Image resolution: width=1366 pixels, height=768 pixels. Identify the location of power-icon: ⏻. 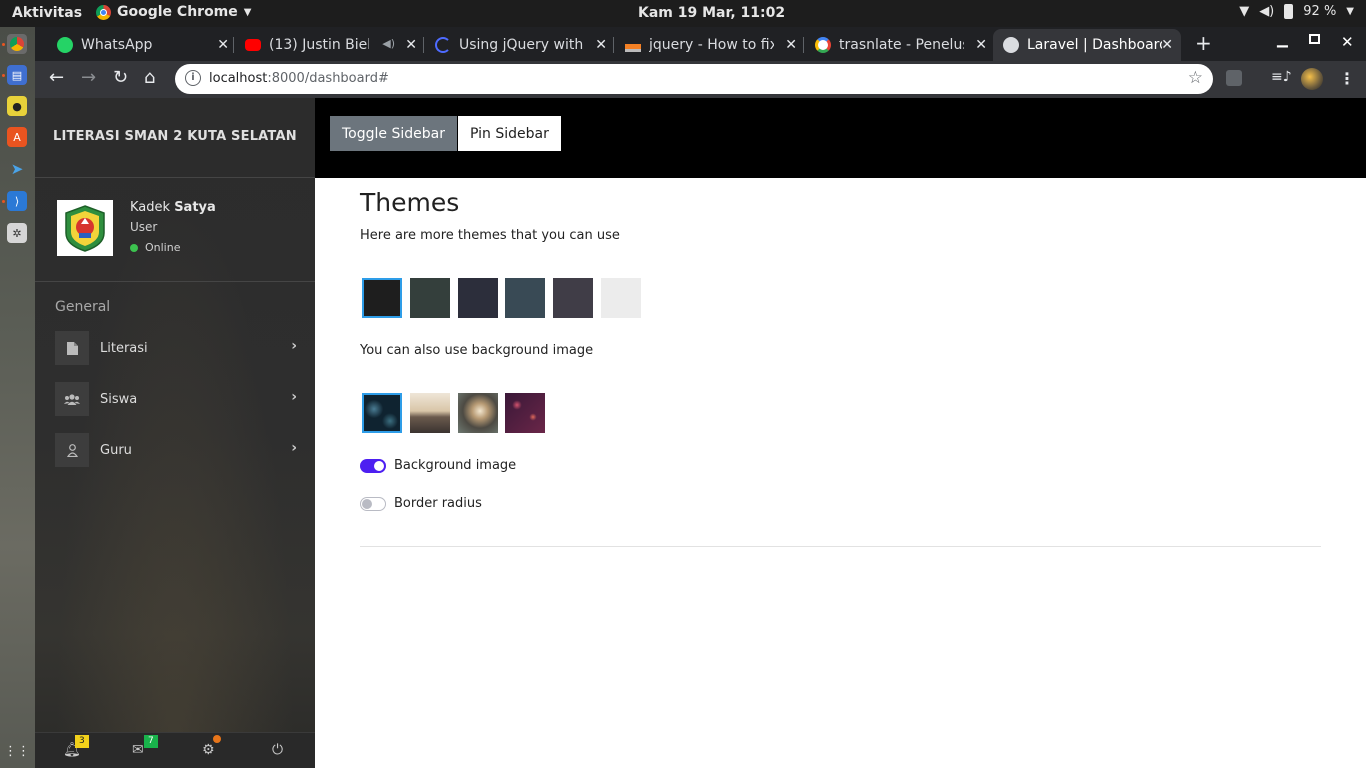
(278, 750).